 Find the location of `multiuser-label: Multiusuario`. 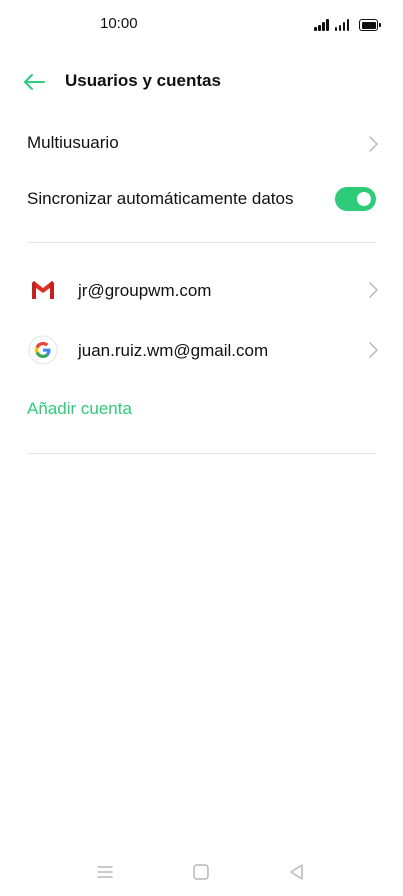

multiuser-label: Multiusuario is located at coordinates (73, 142).